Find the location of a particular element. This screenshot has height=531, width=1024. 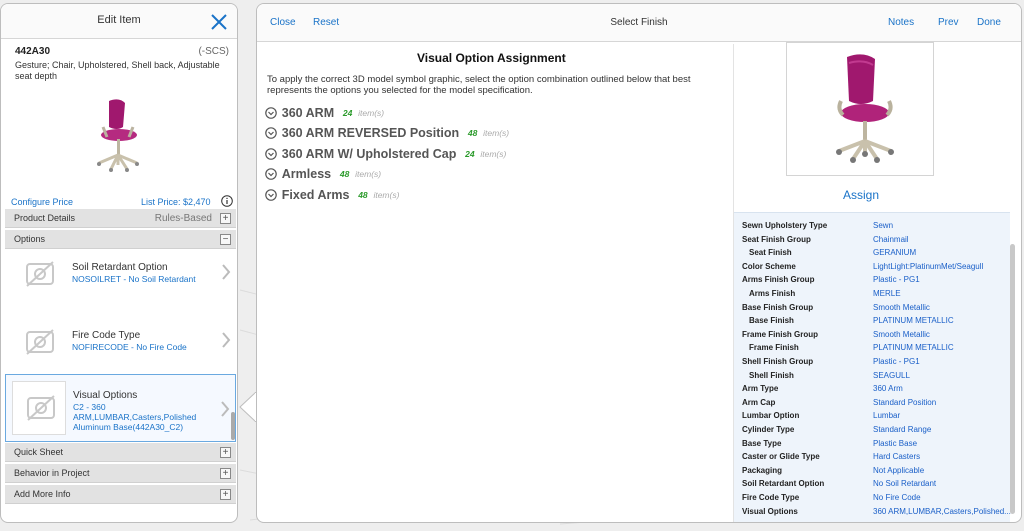

option-value: NOFIRECODE - No Fire Code is located at coordinates (129, 347).